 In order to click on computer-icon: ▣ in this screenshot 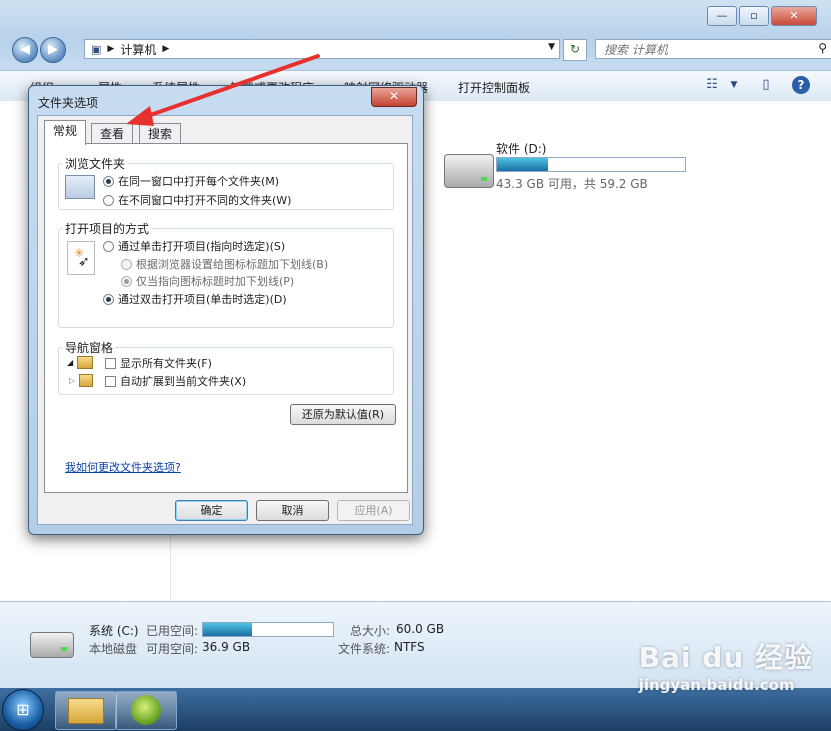, I will do `click(96, 49)`.